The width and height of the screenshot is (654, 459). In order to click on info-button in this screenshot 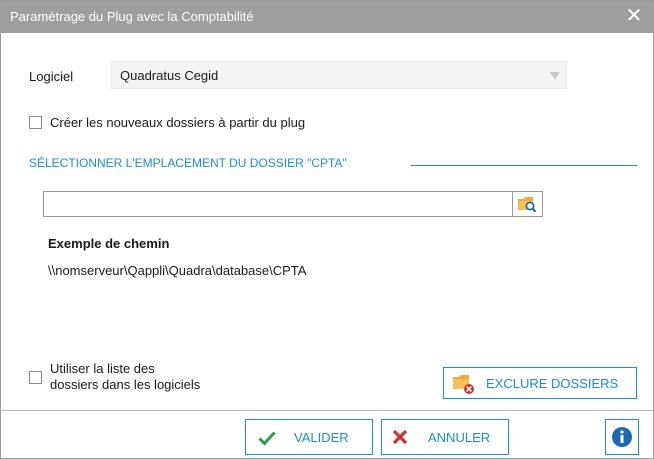, I will do `click(622, 437)`.